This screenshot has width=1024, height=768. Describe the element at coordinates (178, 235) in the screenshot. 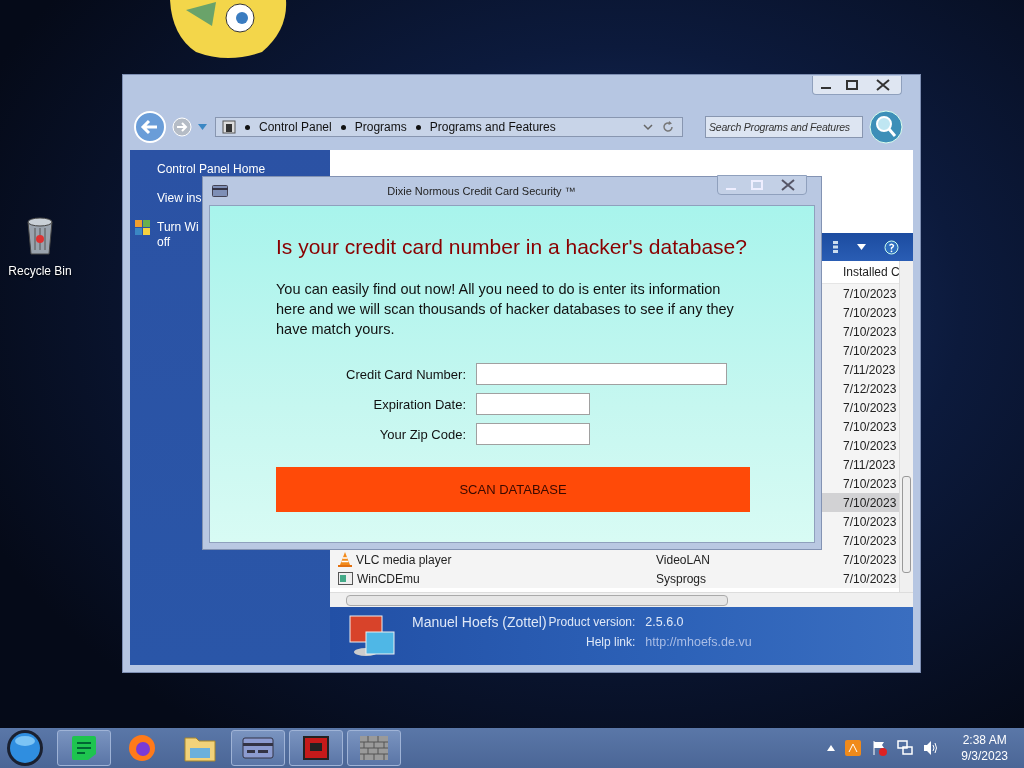

I see `sidebar-link: Turn Wi off` at that location.